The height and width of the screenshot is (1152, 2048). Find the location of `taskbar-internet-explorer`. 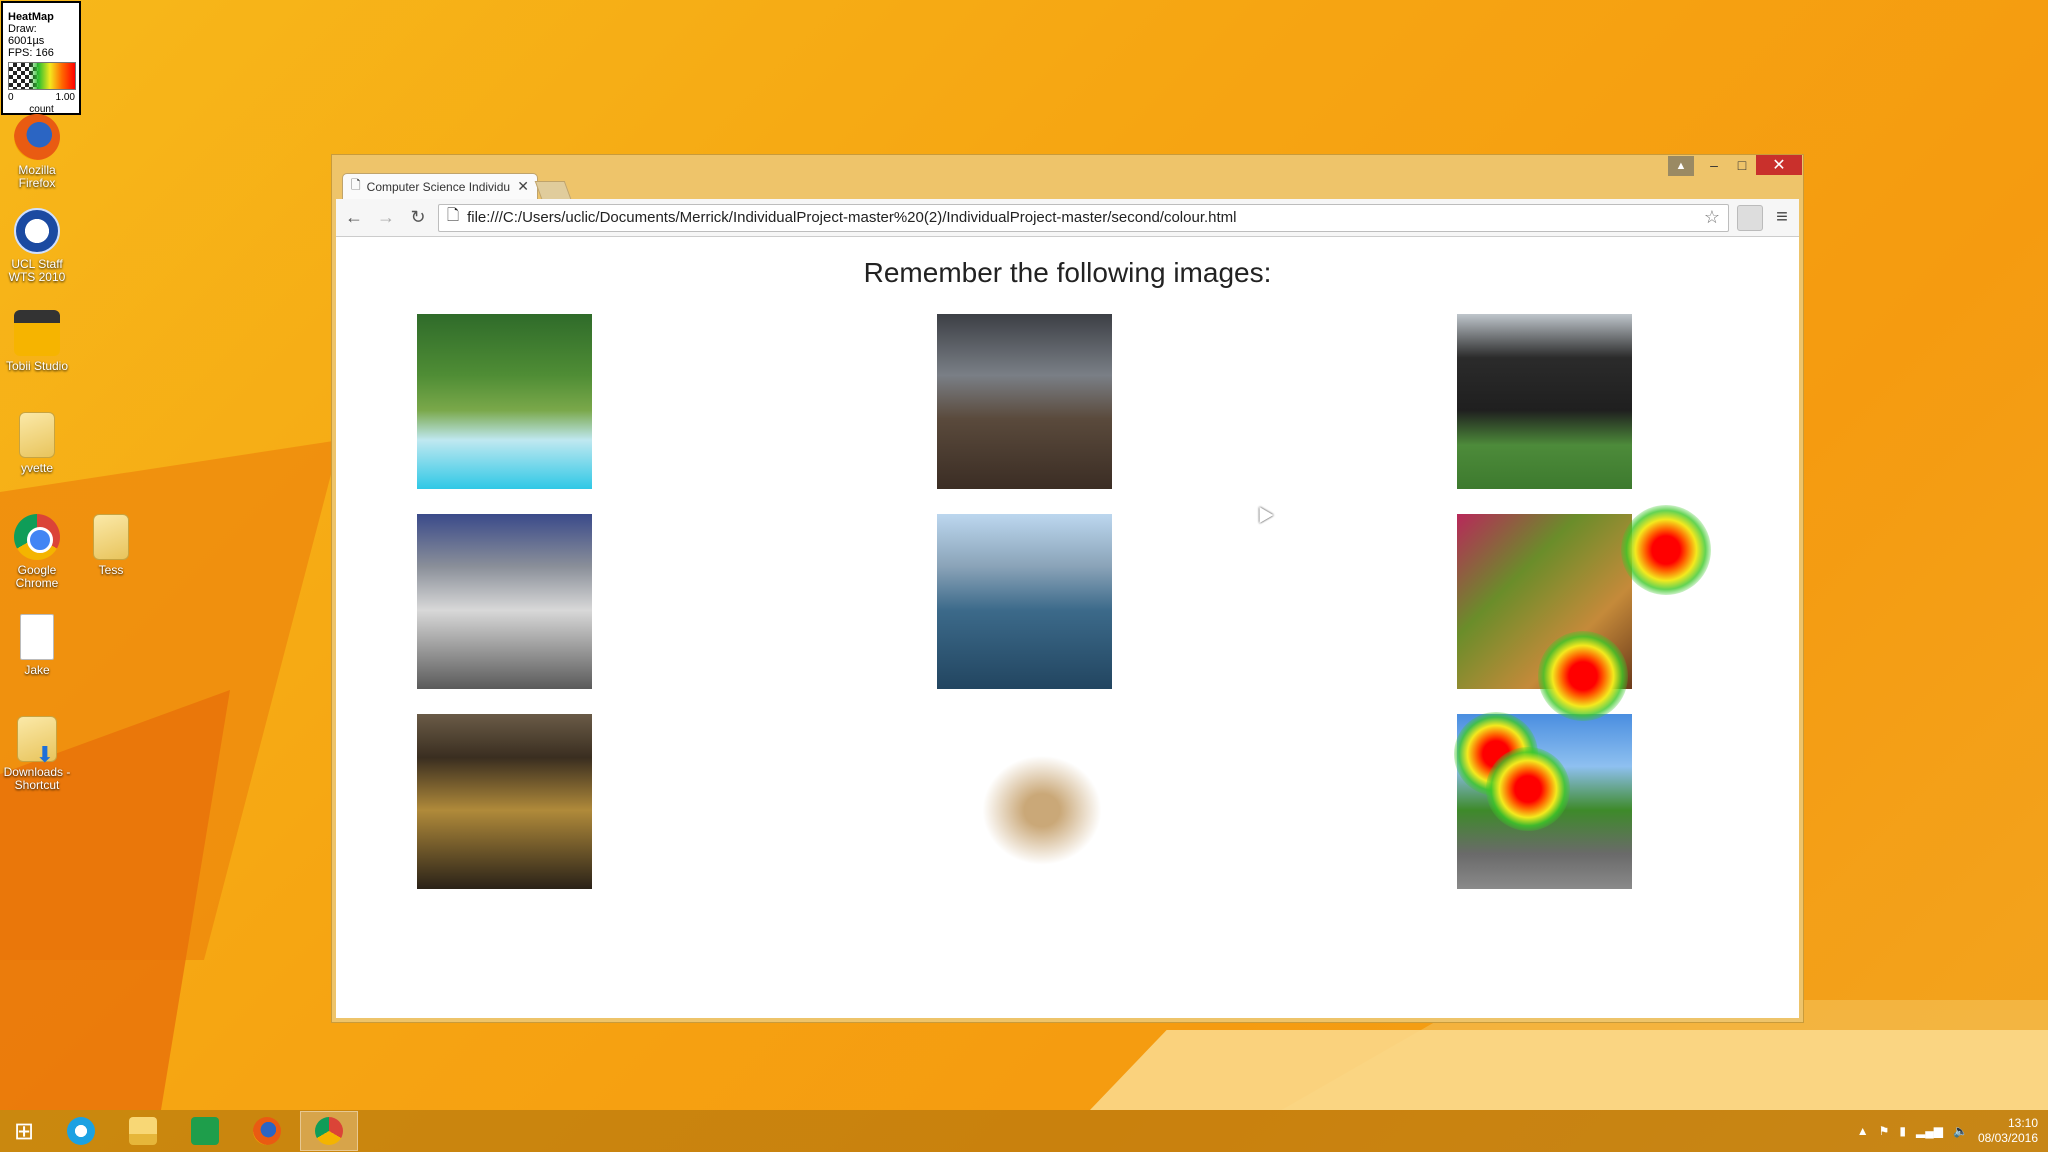

taskbar-internet-explorer is located at coordinates (81, 1131).